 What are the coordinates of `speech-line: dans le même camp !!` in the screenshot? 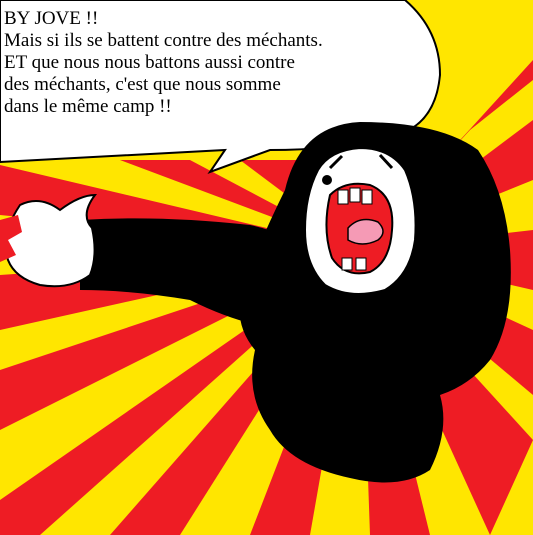 It's located at (88, 106).